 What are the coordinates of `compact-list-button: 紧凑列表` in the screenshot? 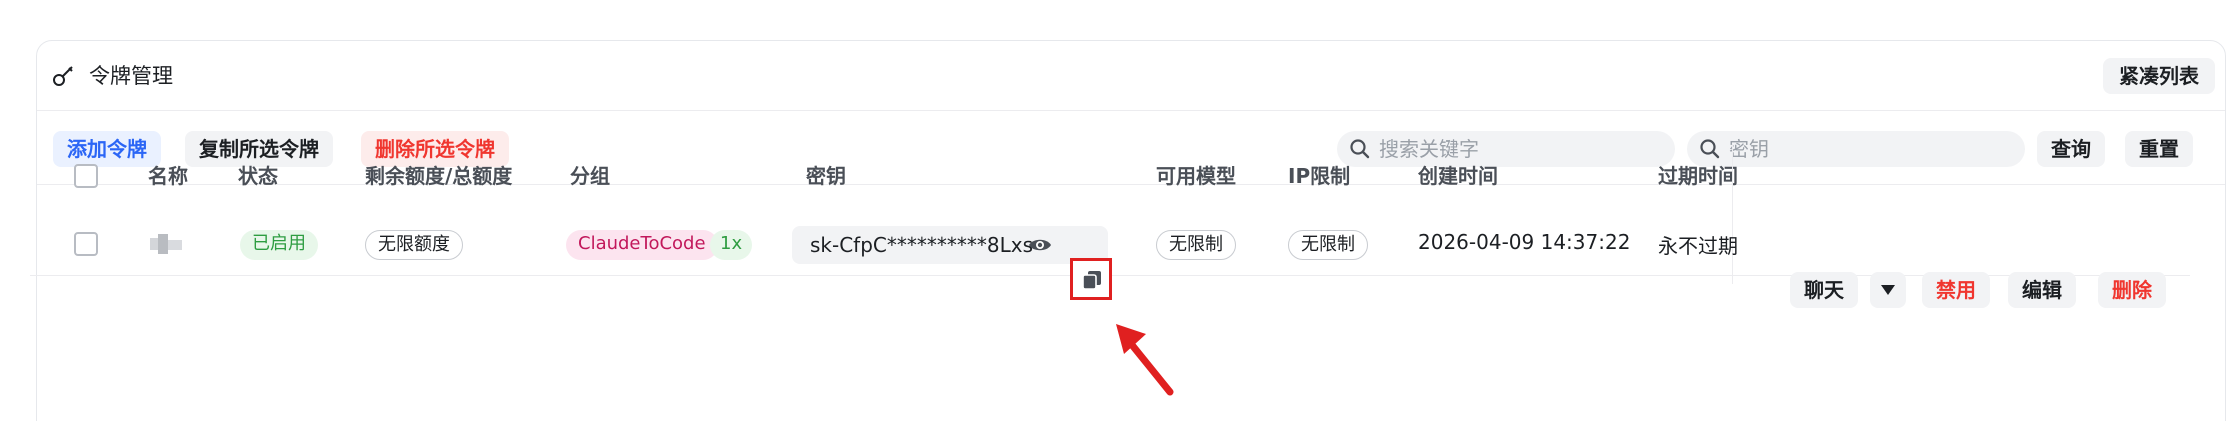 It's located at (2159, 76).